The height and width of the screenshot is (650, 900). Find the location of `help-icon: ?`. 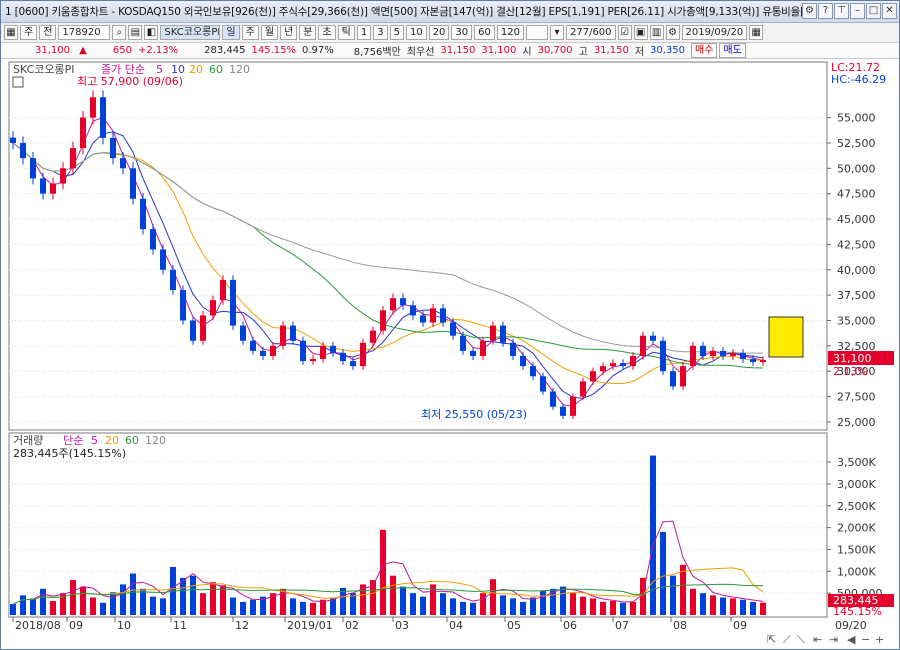

help-icon: ? is located at coordinates (825, 11).